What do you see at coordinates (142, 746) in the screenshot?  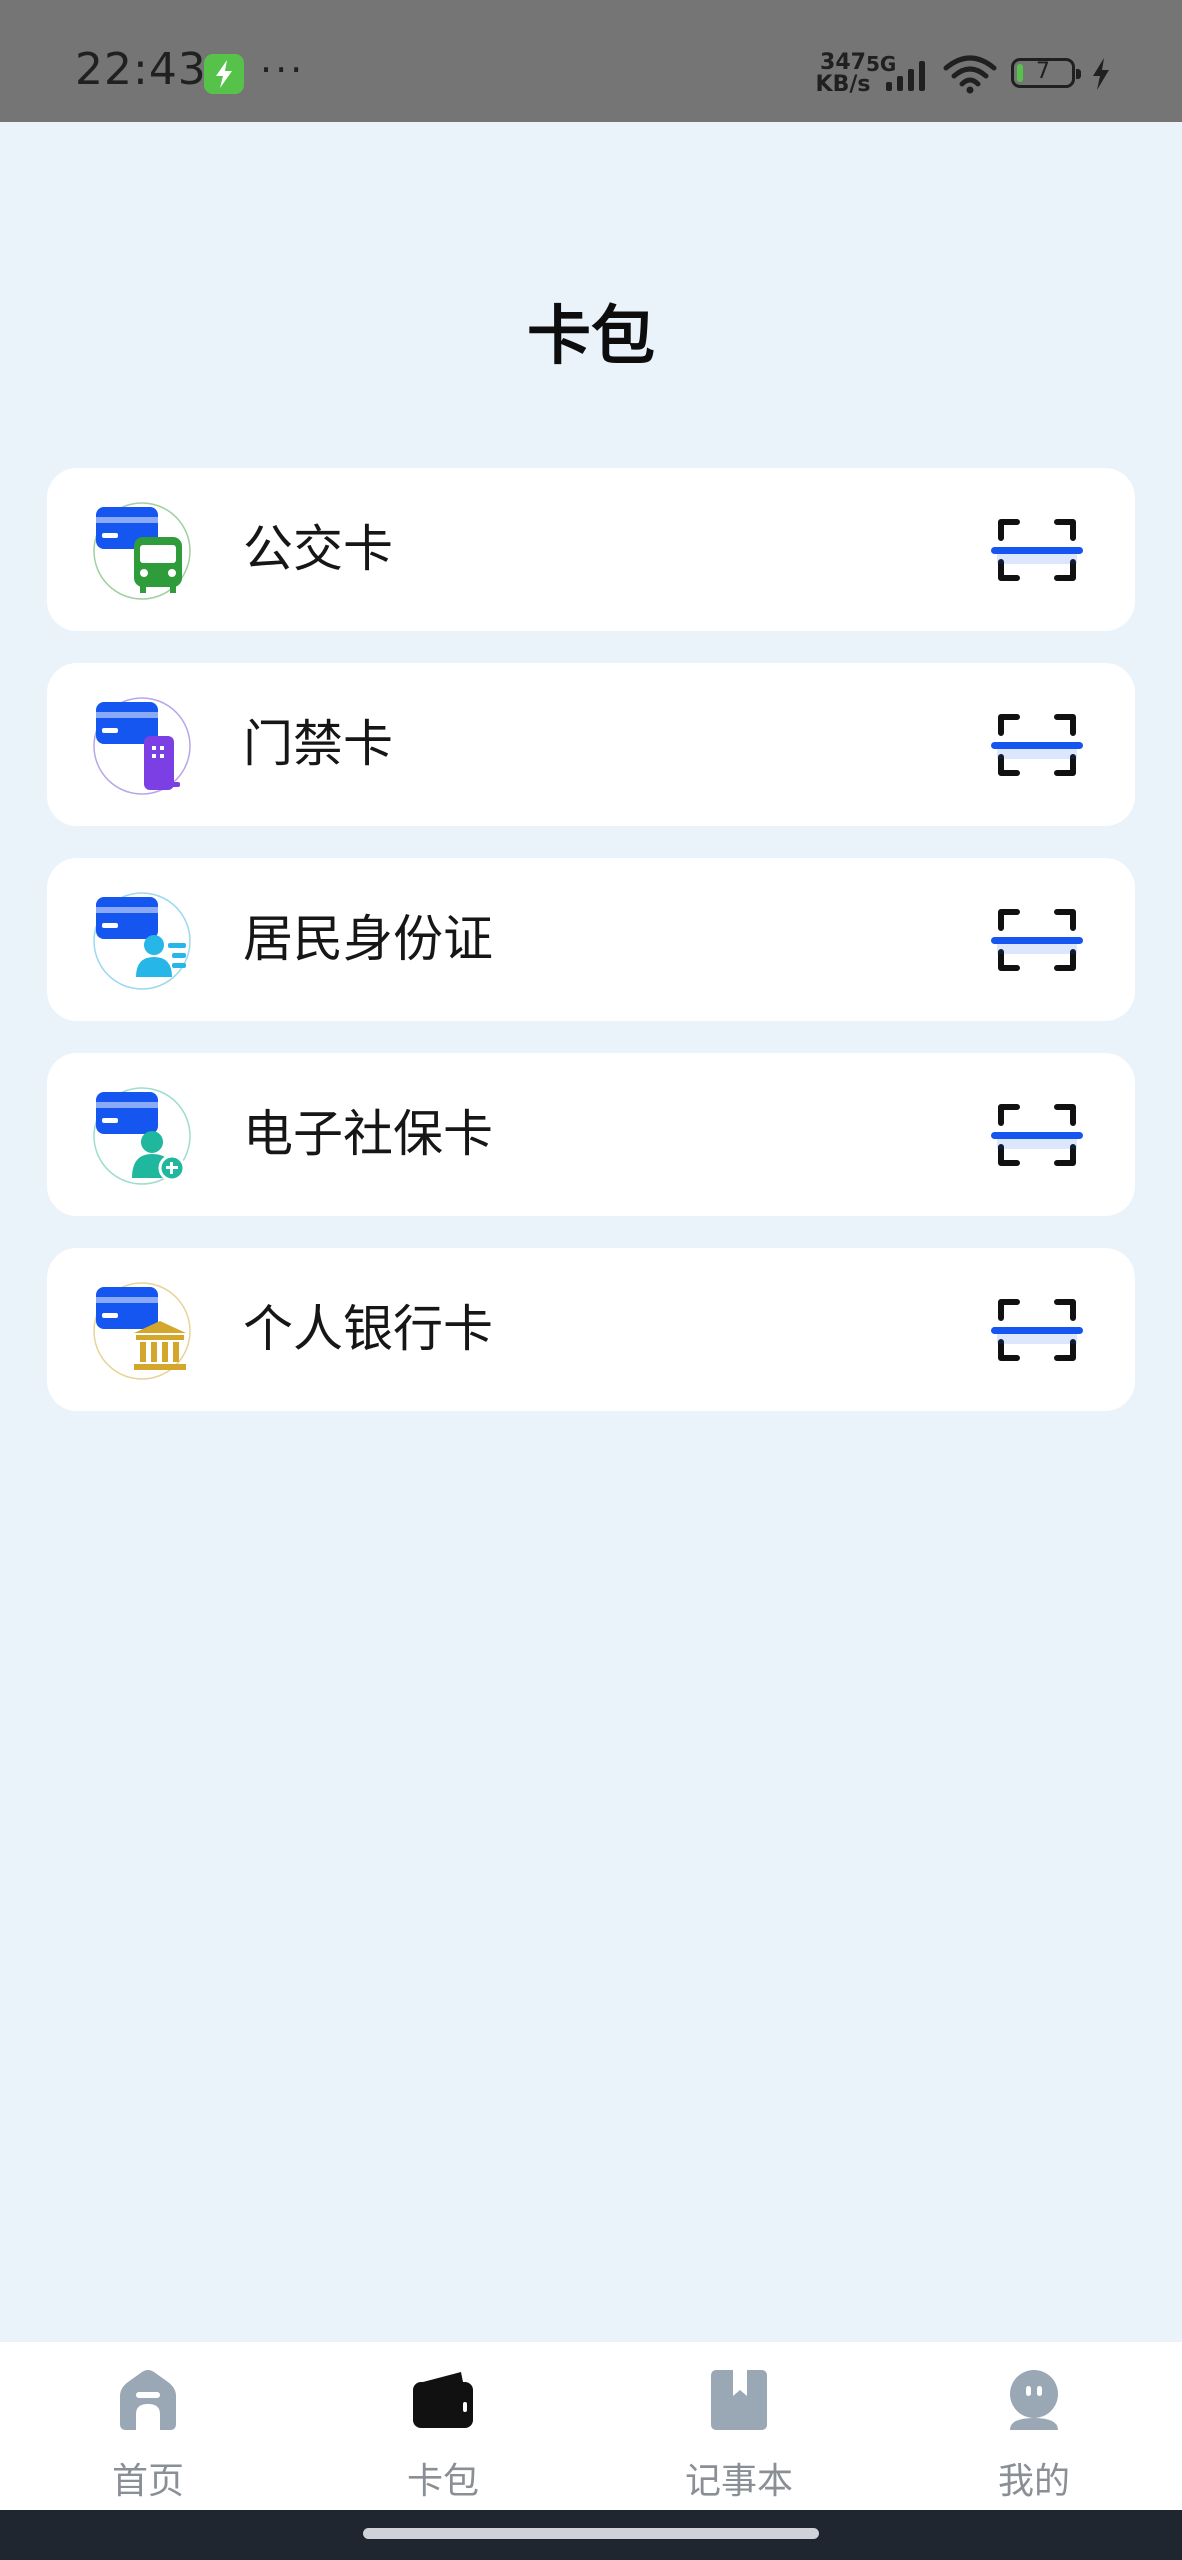 I see `access-card-icon` at bounding box center [142, 746].